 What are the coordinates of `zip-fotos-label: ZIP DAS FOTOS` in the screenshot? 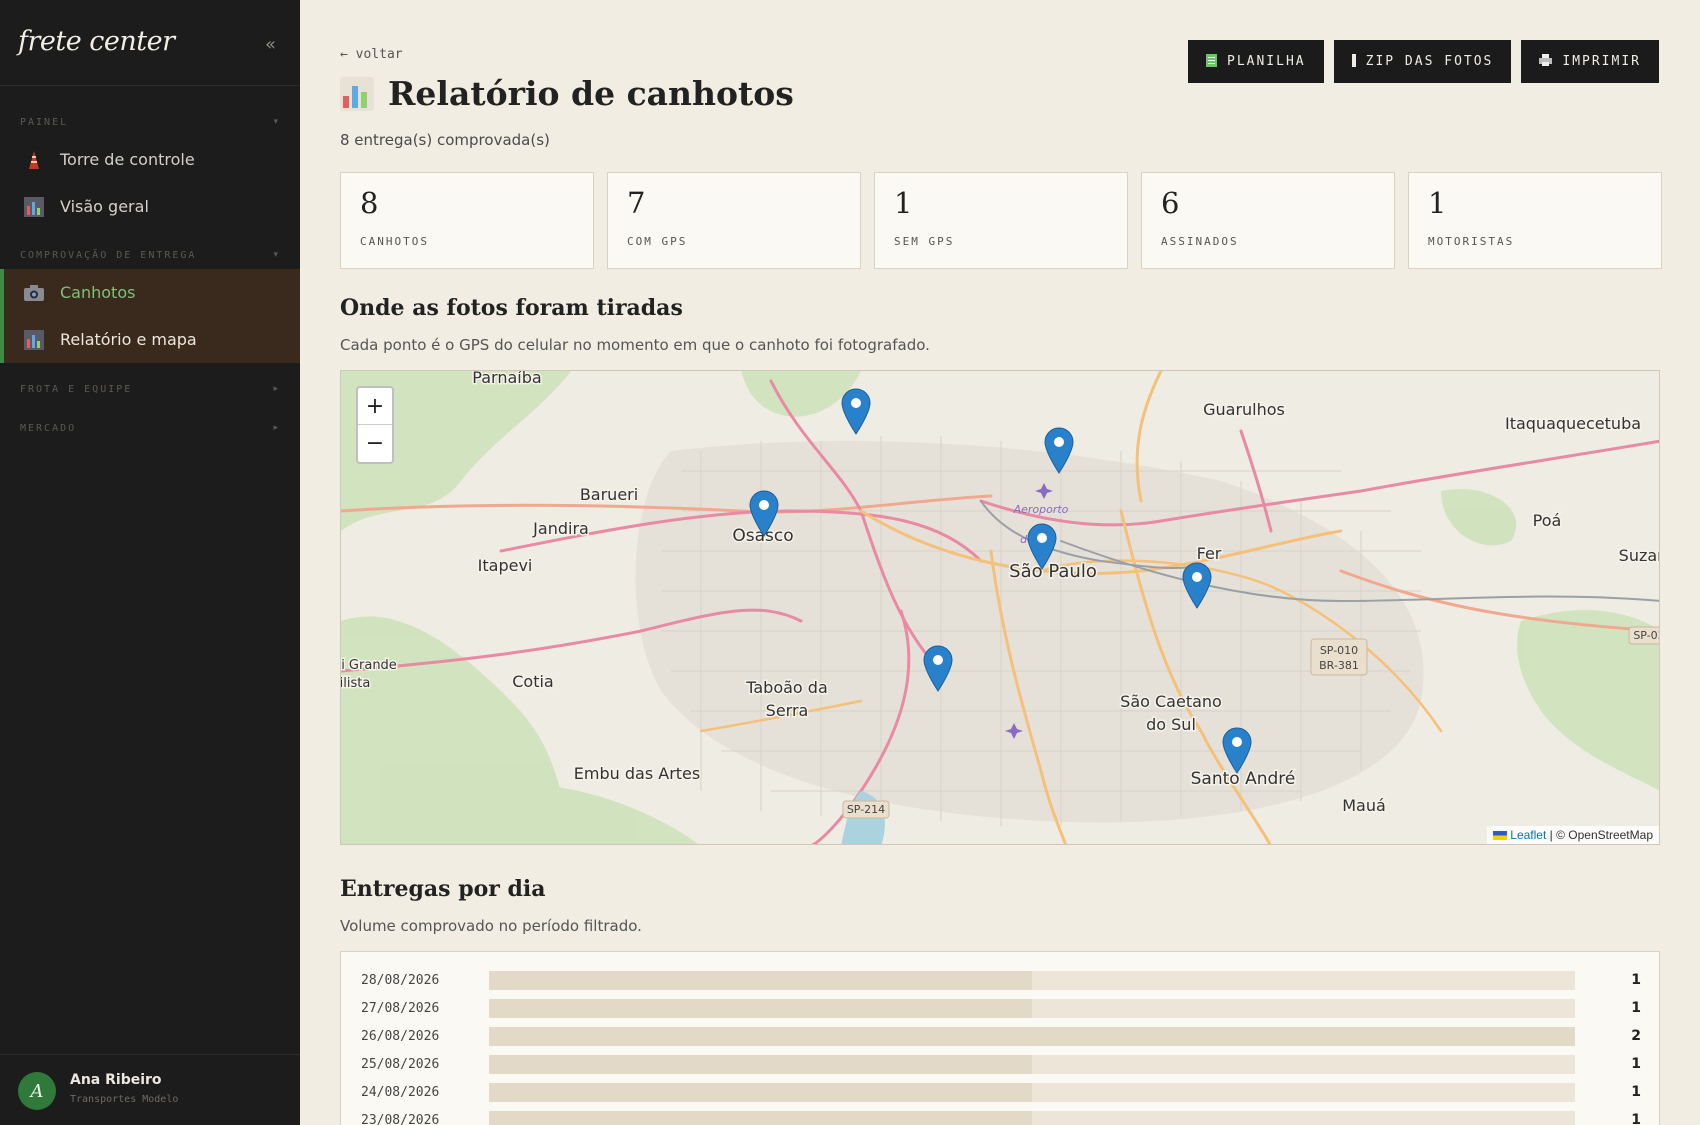 It's located at (1429, 61).